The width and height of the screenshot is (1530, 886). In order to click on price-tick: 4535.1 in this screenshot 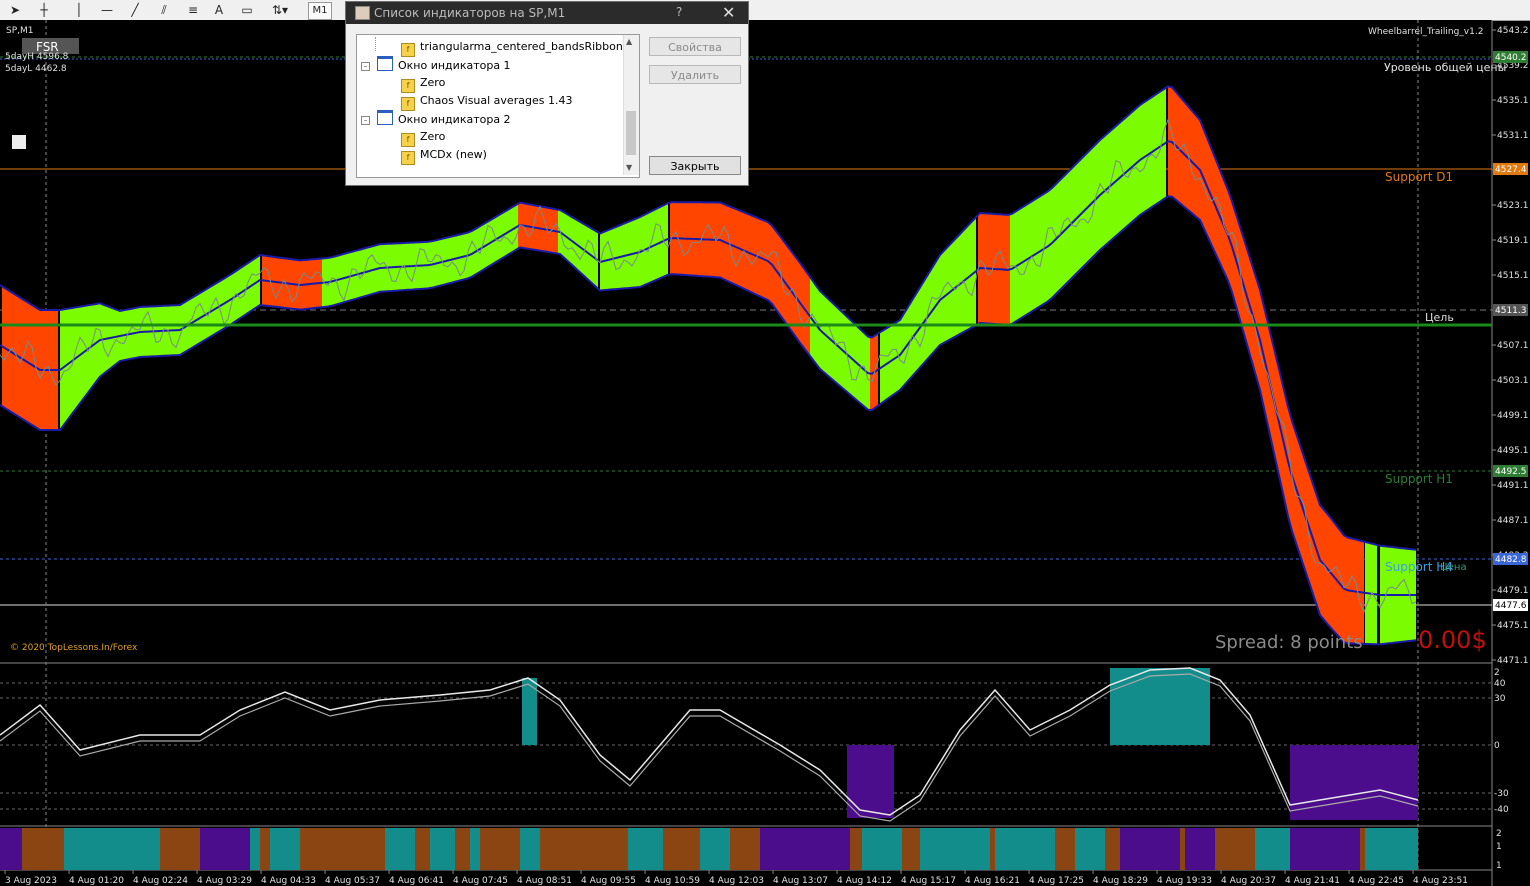, I will do `click(1513, 101)`.